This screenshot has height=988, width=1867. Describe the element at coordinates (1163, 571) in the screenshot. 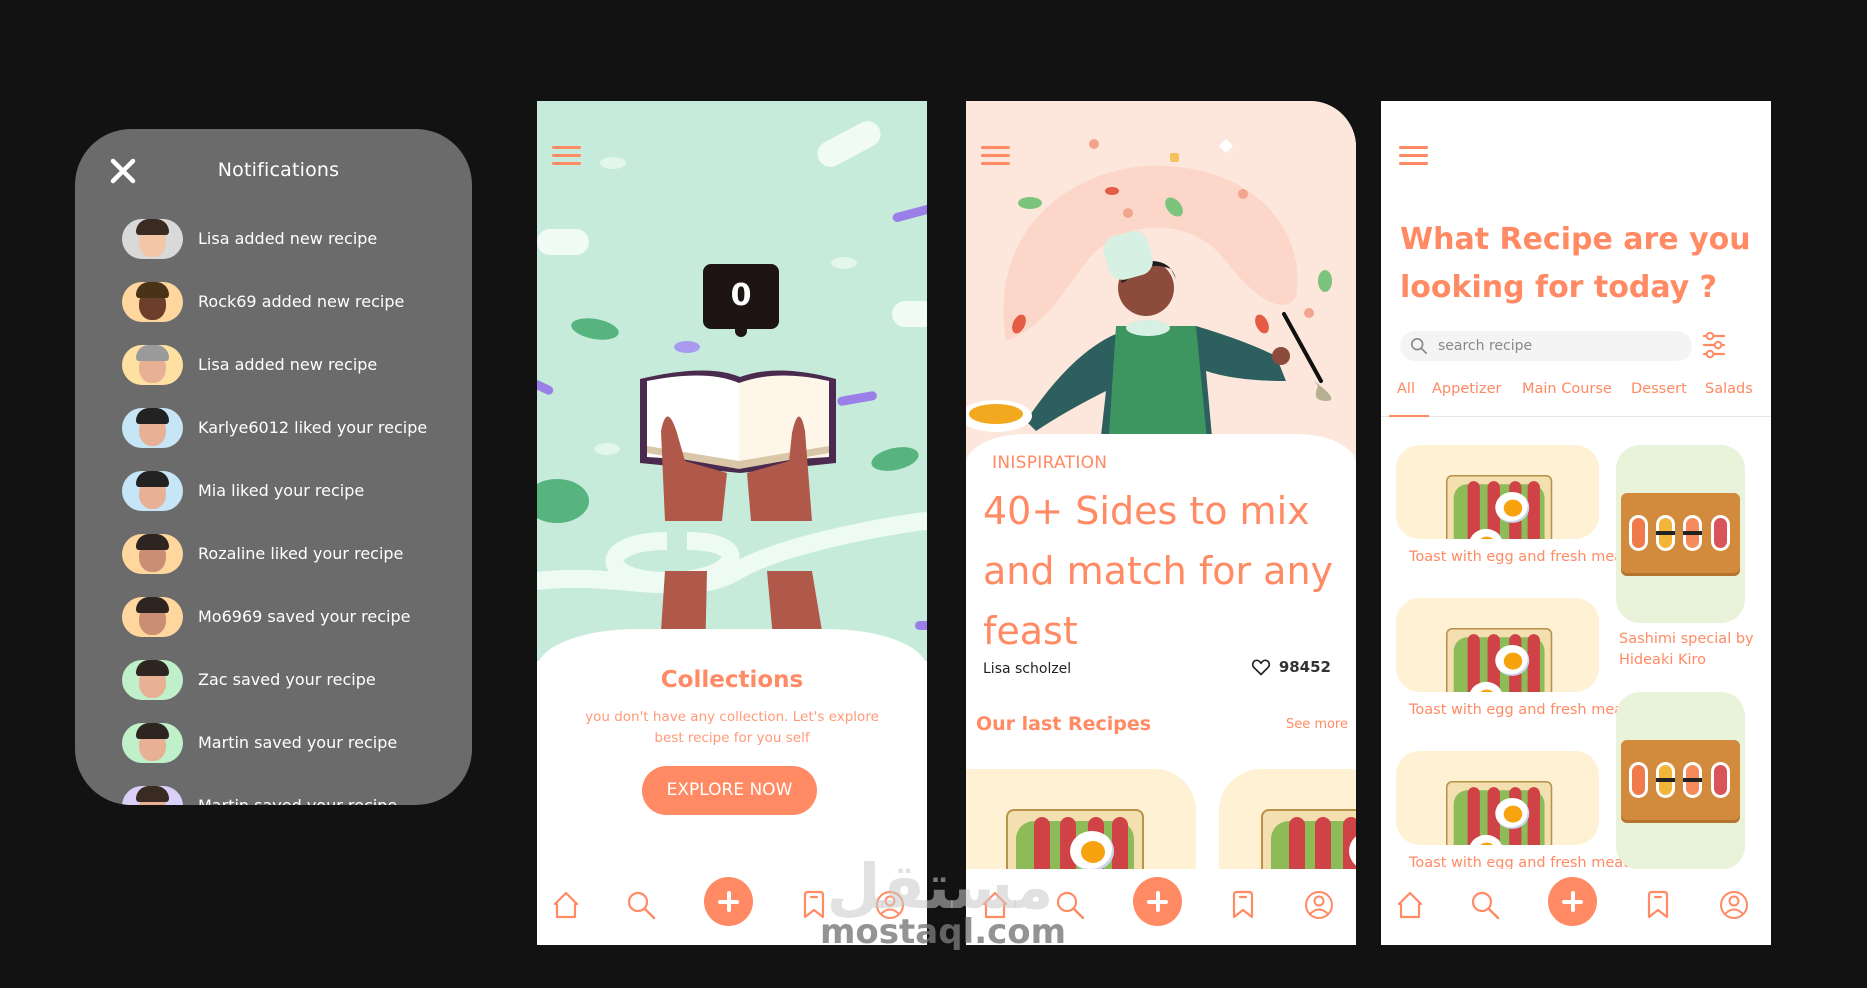

I see `featured-headline: 40+ Sides to mix and match for any feast` at that location.